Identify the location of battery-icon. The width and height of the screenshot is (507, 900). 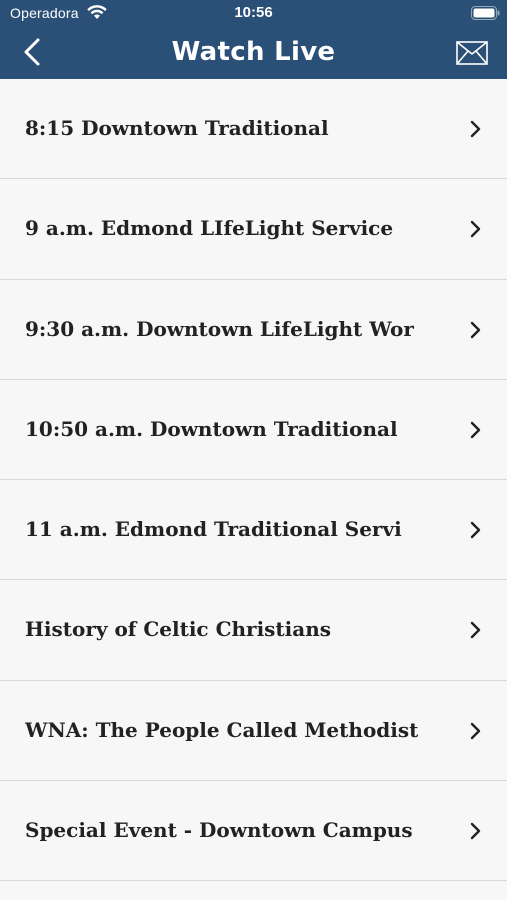
(485, 13).